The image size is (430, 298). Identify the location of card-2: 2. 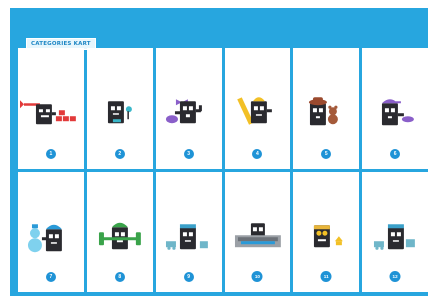
(119, 108).